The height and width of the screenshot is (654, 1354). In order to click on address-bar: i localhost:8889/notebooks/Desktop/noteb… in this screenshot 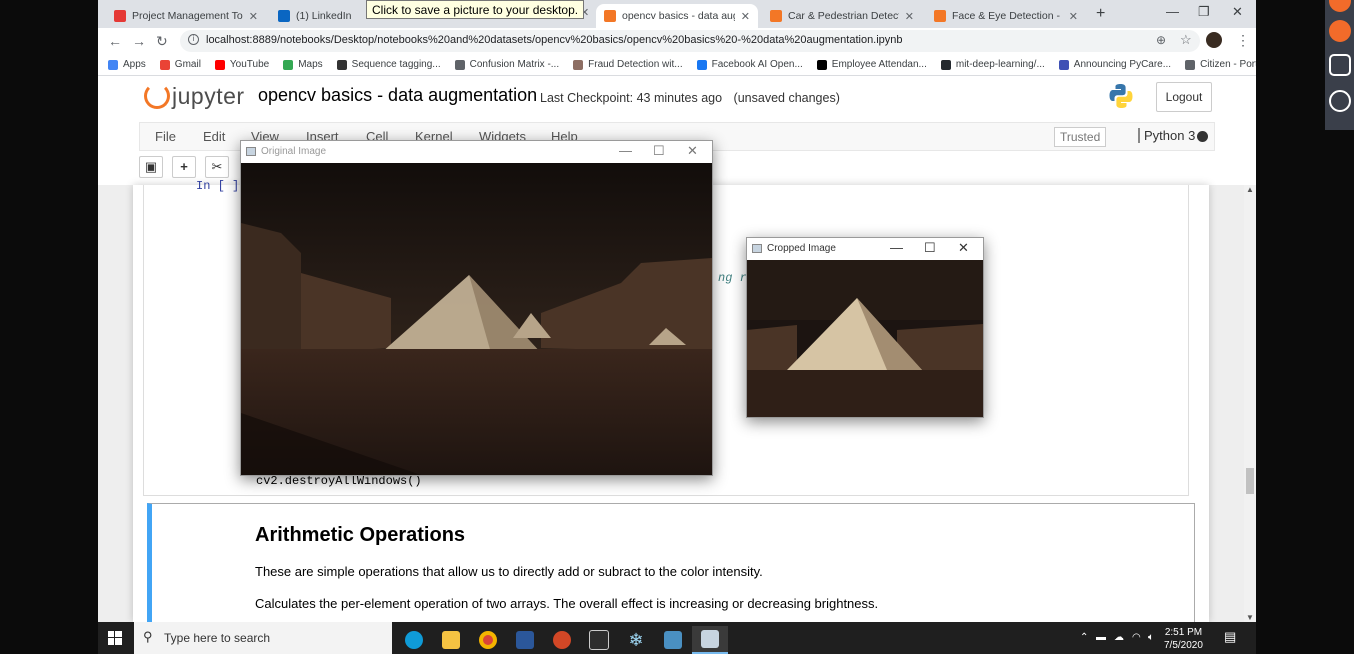, I will do `click(690, 41)`.